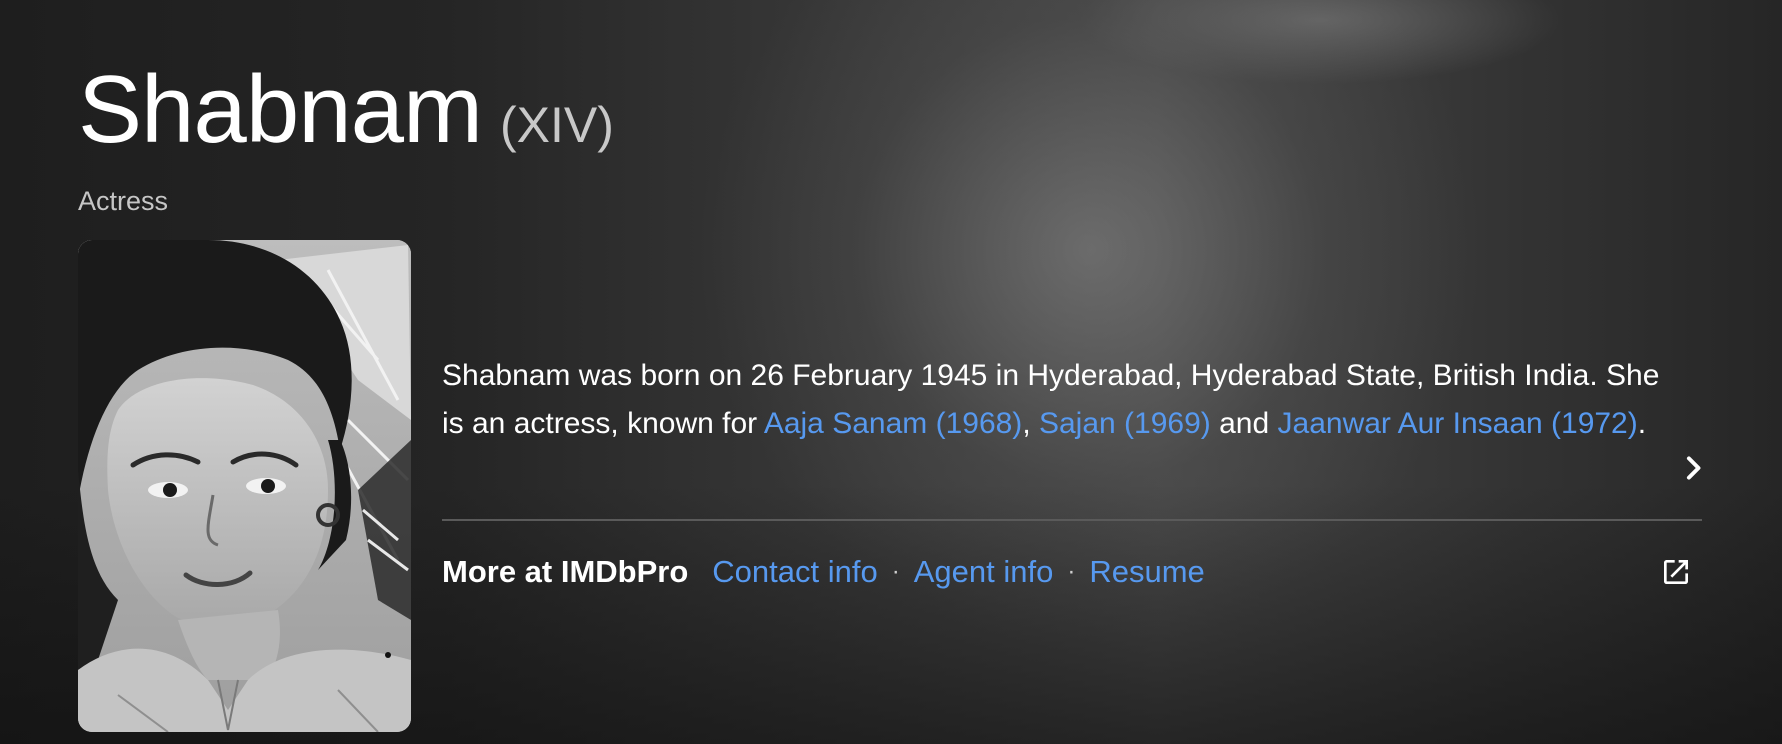 The image size is (1782, 744). I want to click on external-link-icon, so click(1676, 572).